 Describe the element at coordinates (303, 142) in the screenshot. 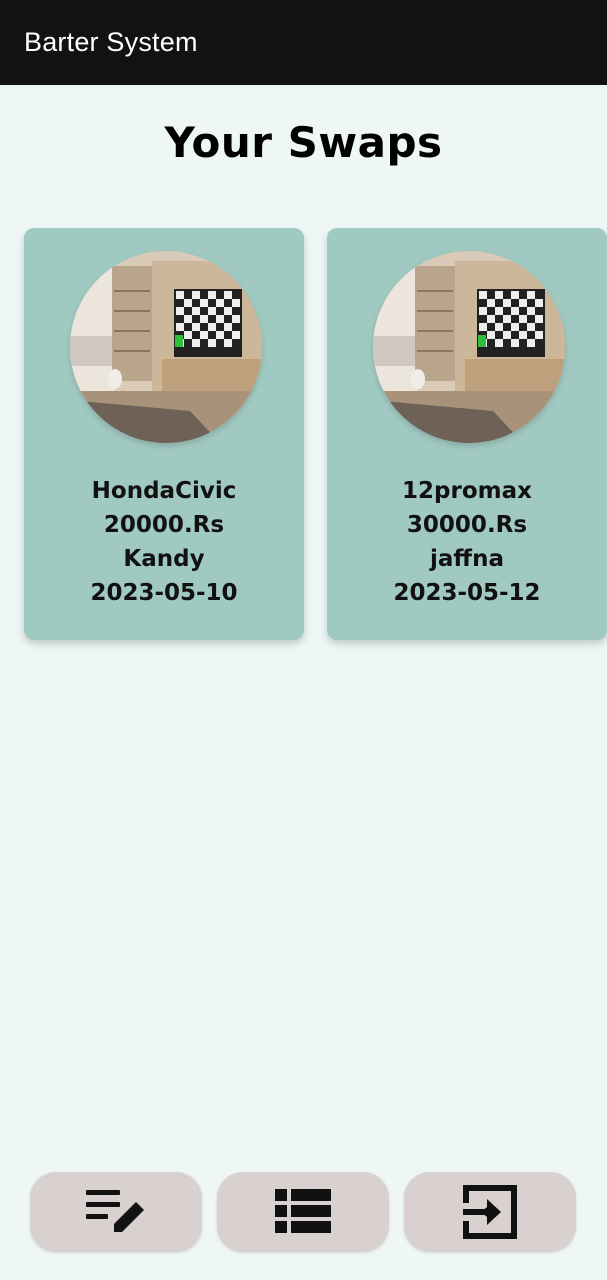

I see `page-title: Your Swaps` at that location.